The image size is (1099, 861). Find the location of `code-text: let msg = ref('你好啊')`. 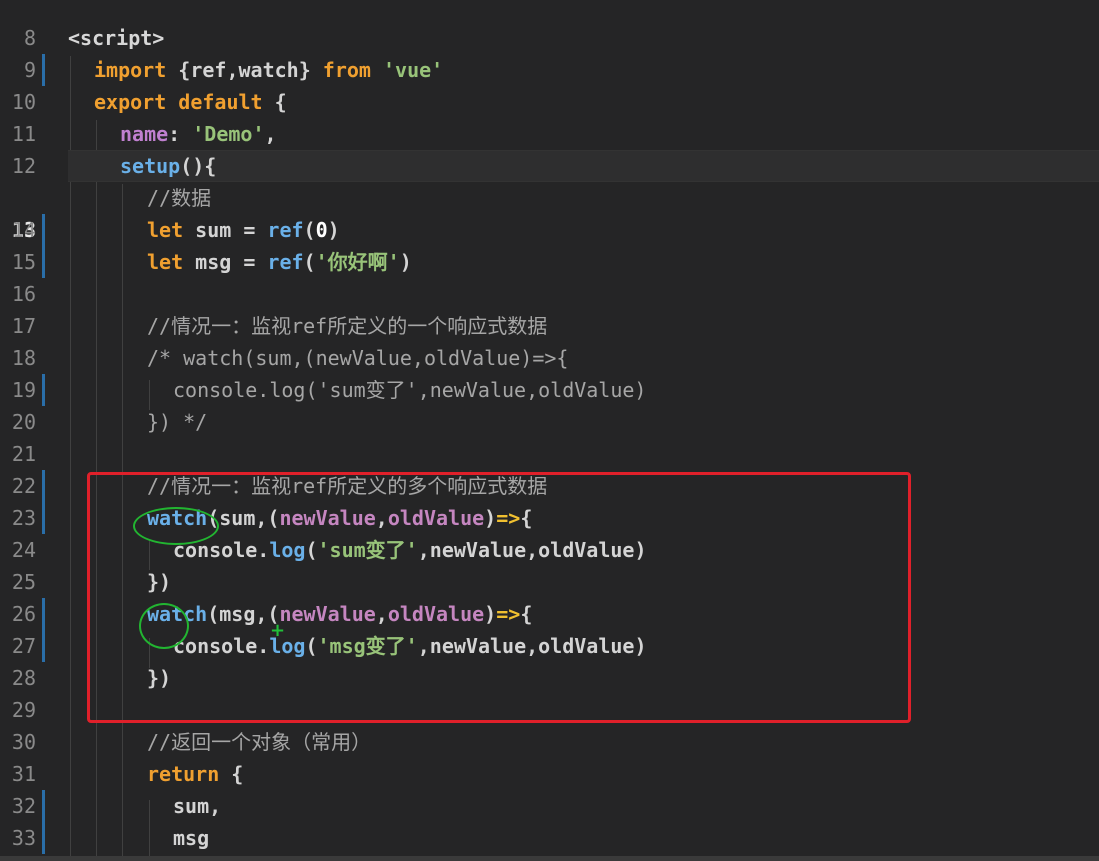

code-text: let msg = ref('你好啊') is located at coordinates (279, 262).